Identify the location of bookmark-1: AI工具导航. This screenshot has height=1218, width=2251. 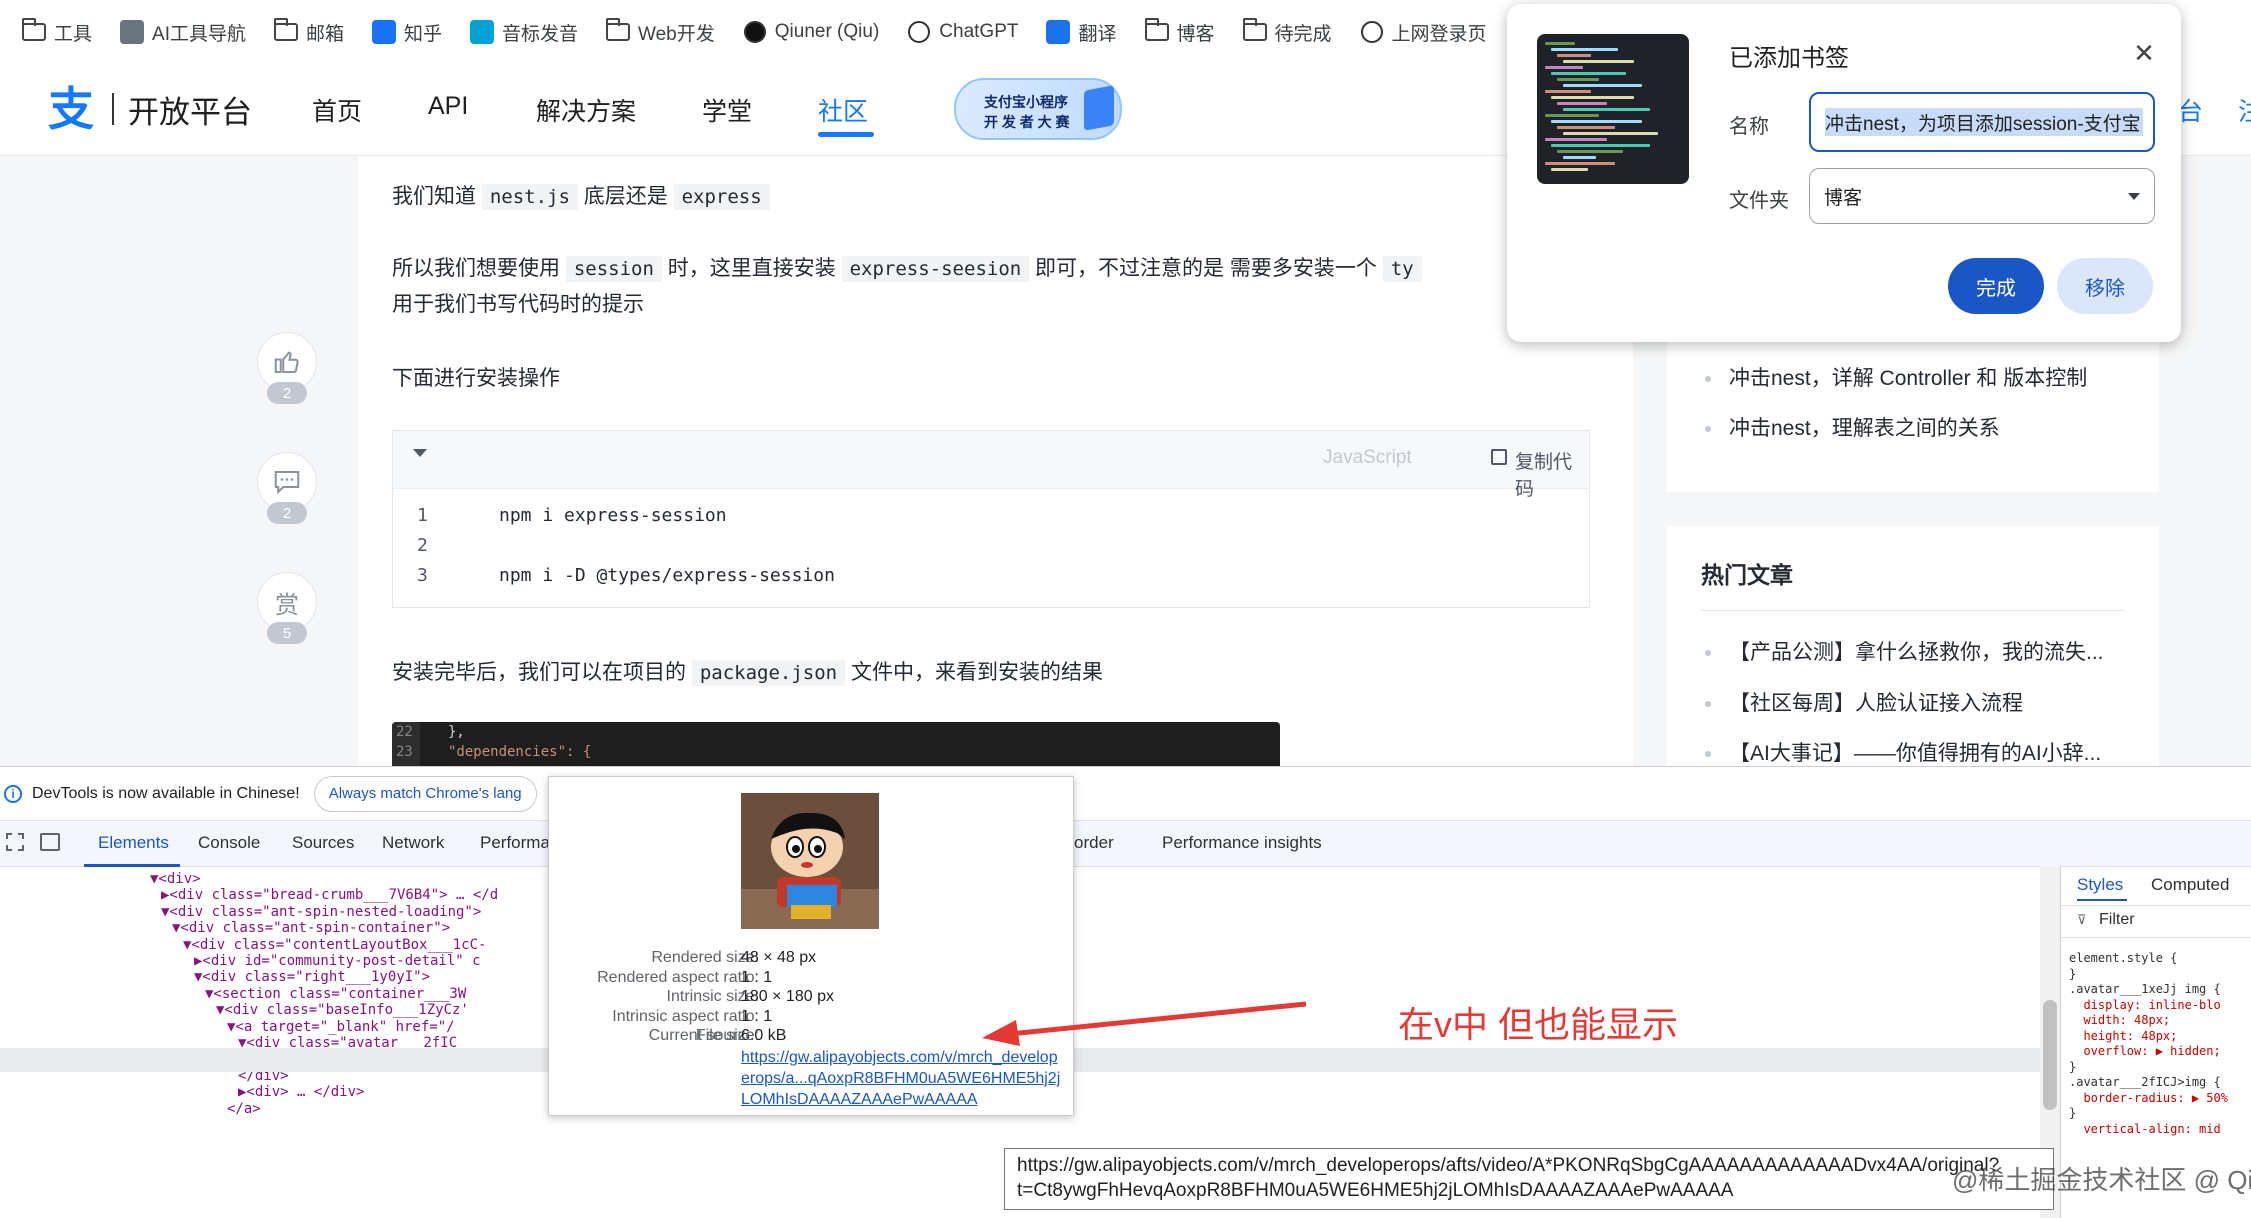
(183, 32).